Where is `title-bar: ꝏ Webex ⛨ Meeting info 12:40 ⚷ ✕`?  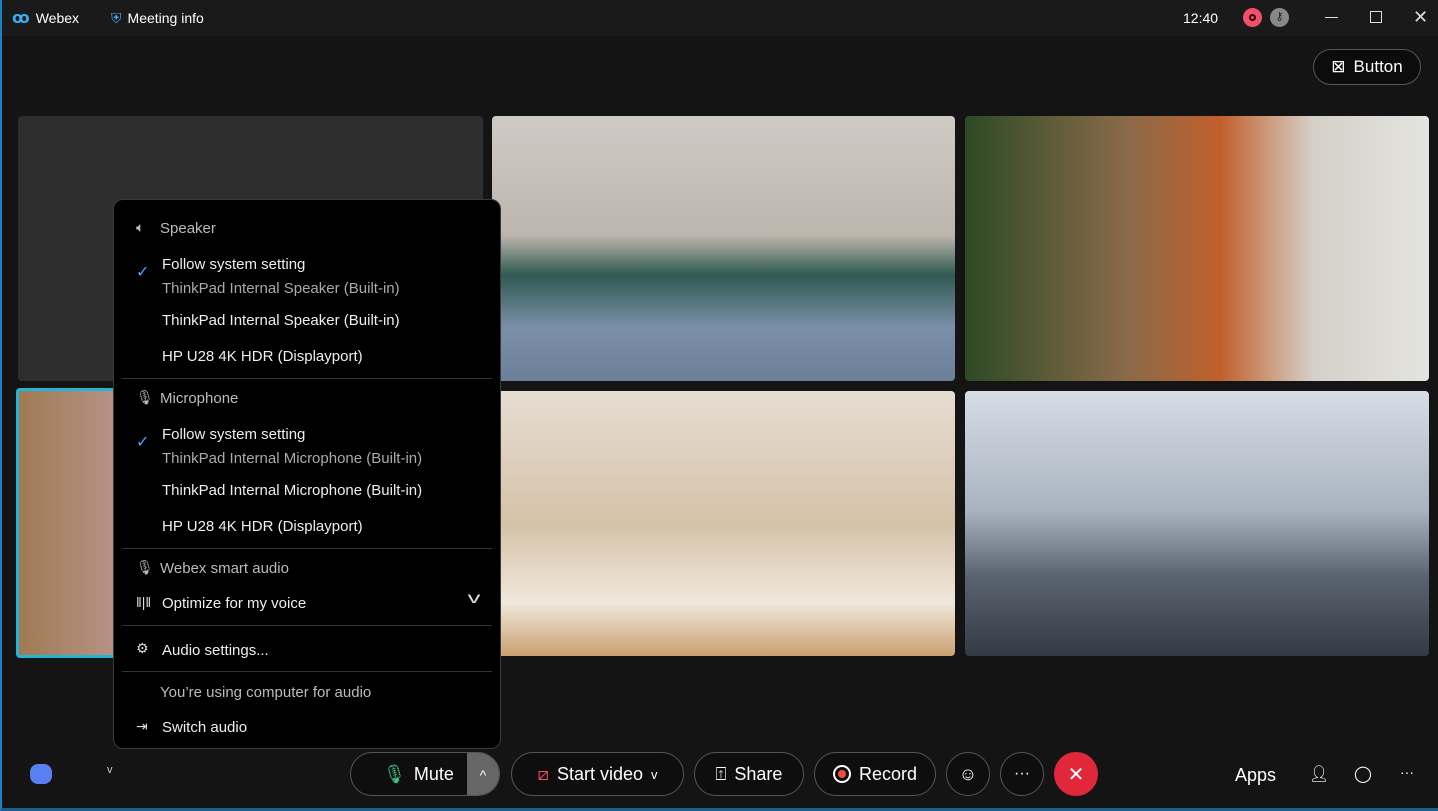 title-bar: ꝏ Webex ⛨ Meeting info 12:40 ⚷ ✕ is located at coordinates (720, 18).